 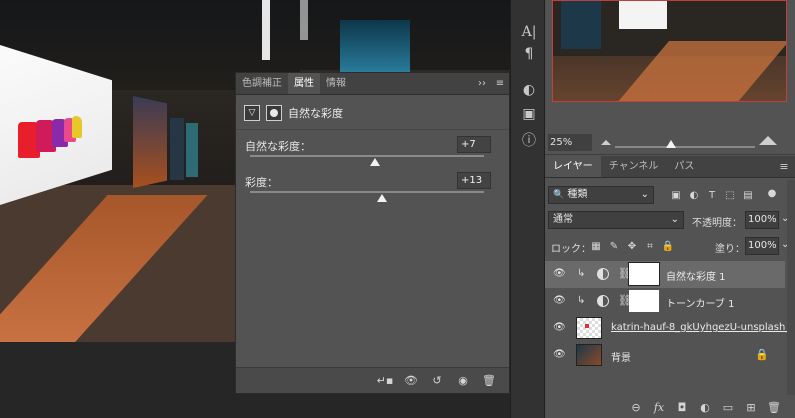 What do you see at coordinates (304, 83) in the screenshot?
I see `tab-properties: 属性` at bounding box center [304, 83].